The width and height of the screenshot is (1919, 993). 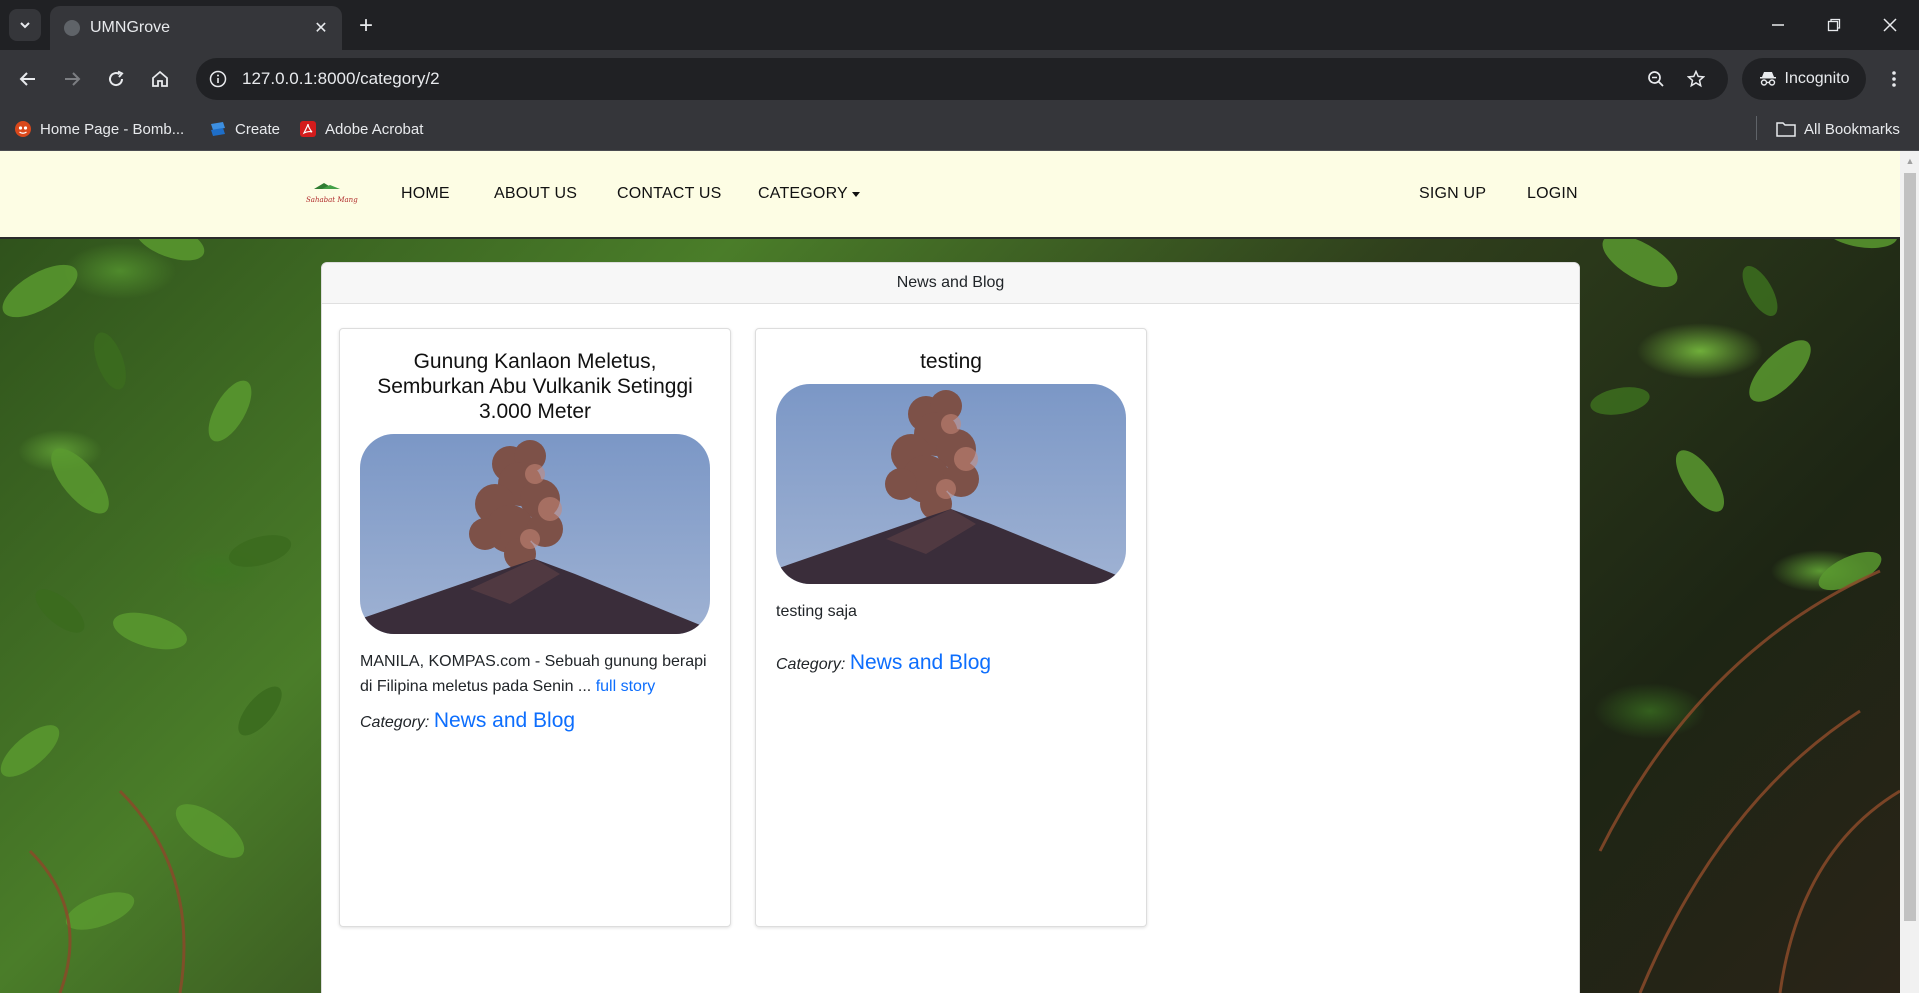 What do you see at coordinates (366, 26) in the screenshot?
I see `new-tab-button: +` at bounding box center [366, 26].